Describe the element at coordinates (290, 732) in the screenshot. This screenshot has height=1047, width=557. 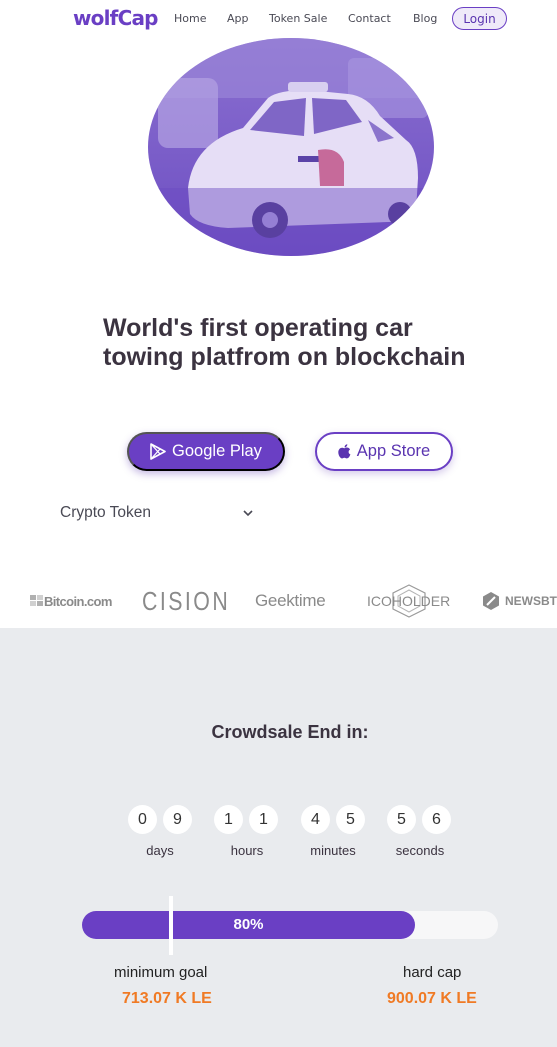
I see `crowdsale-title: Crowdsale End in:` at that location.